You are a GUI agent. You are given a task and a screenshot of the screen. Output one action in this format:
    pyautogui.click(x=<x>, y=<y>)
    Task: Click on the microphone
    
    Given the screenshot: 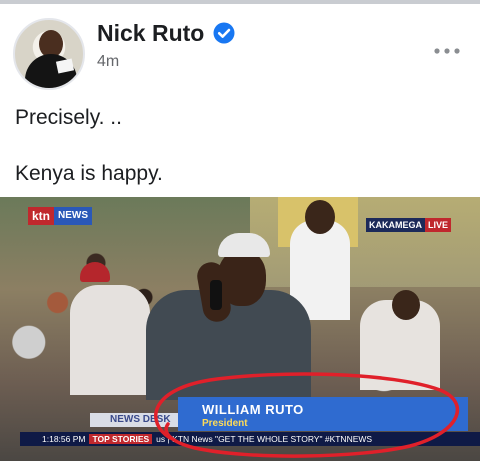 What is the action you would take?
    pyautogui.click(x=216, y=295)
    